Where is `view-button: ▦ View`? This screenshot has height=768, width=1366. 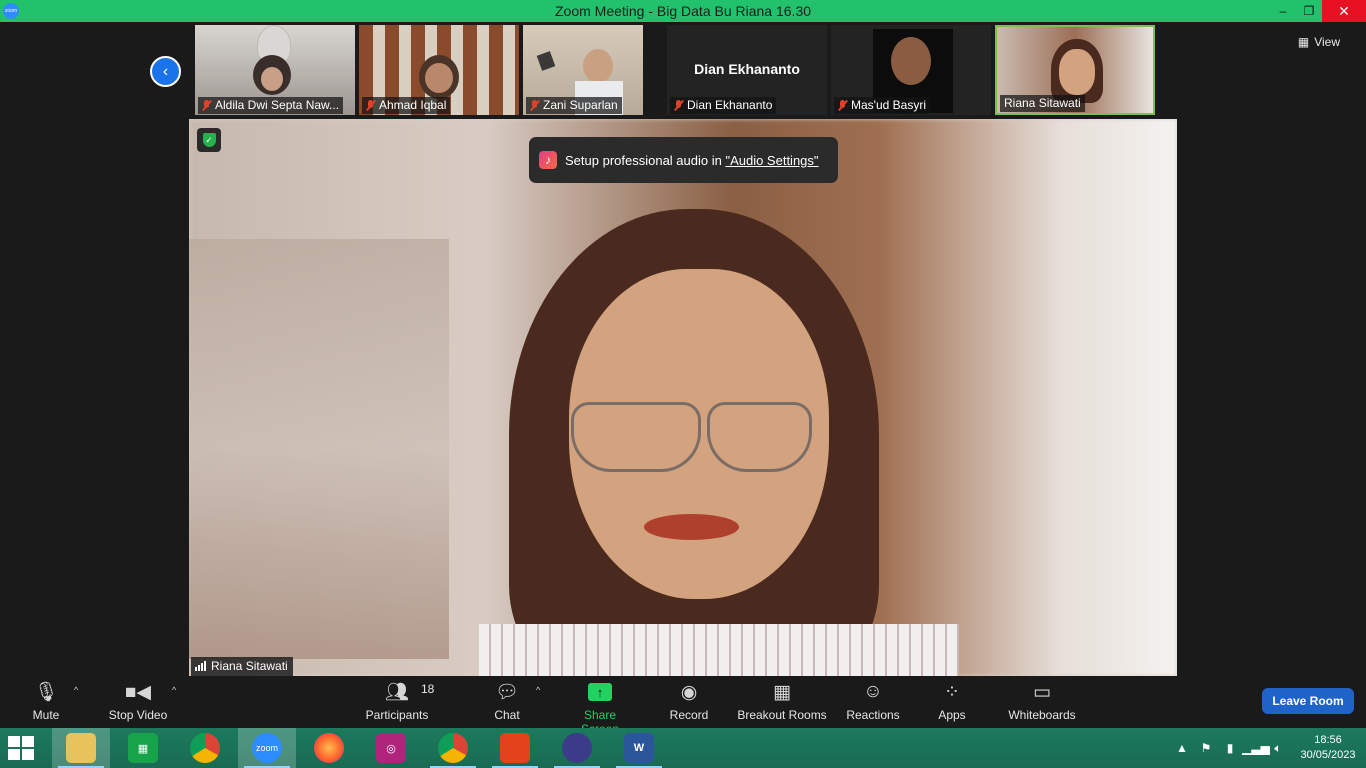
view-button: ▦ View is located at coordinates (1319, 42).